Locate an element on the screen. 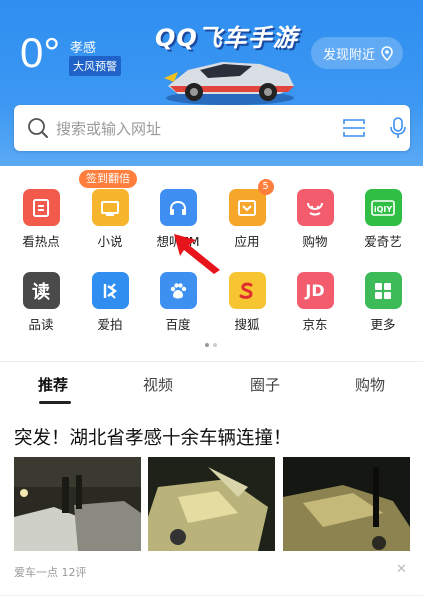 Image resolution: width=423 pixels, height=611 pixels. iqiyi-icon: iQIY is located at coordinates (383, 207).